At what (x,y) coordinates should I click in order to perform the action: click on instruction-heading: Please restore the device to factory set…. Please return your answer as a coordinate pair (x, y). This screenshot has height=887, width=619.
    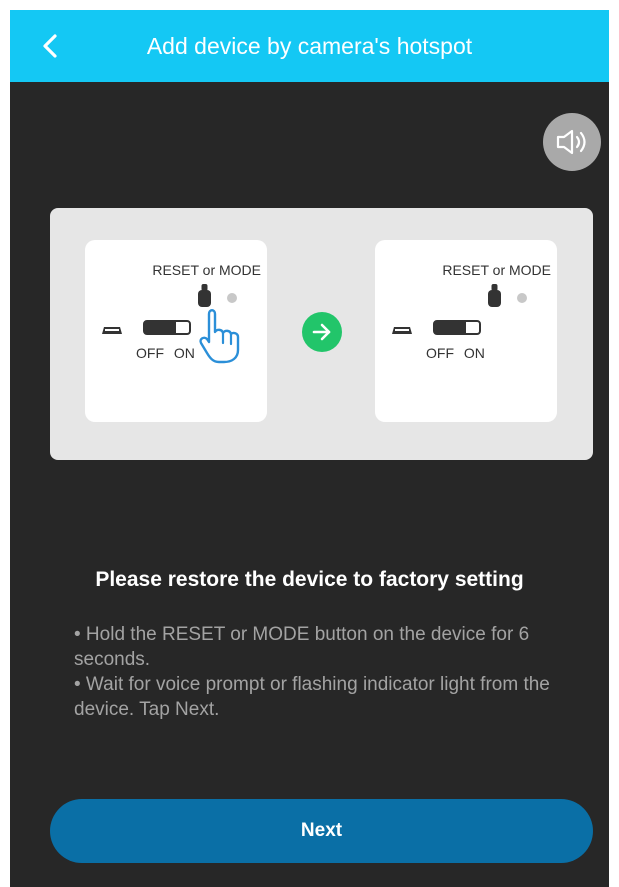
    Looking at the image, I should click on (309, 579).